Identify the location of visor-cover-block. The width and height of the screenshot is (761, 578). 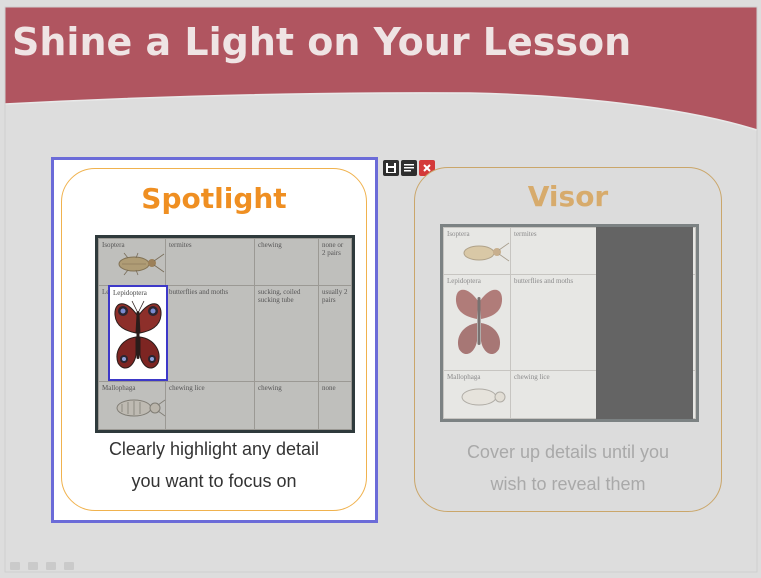
(644, 323).